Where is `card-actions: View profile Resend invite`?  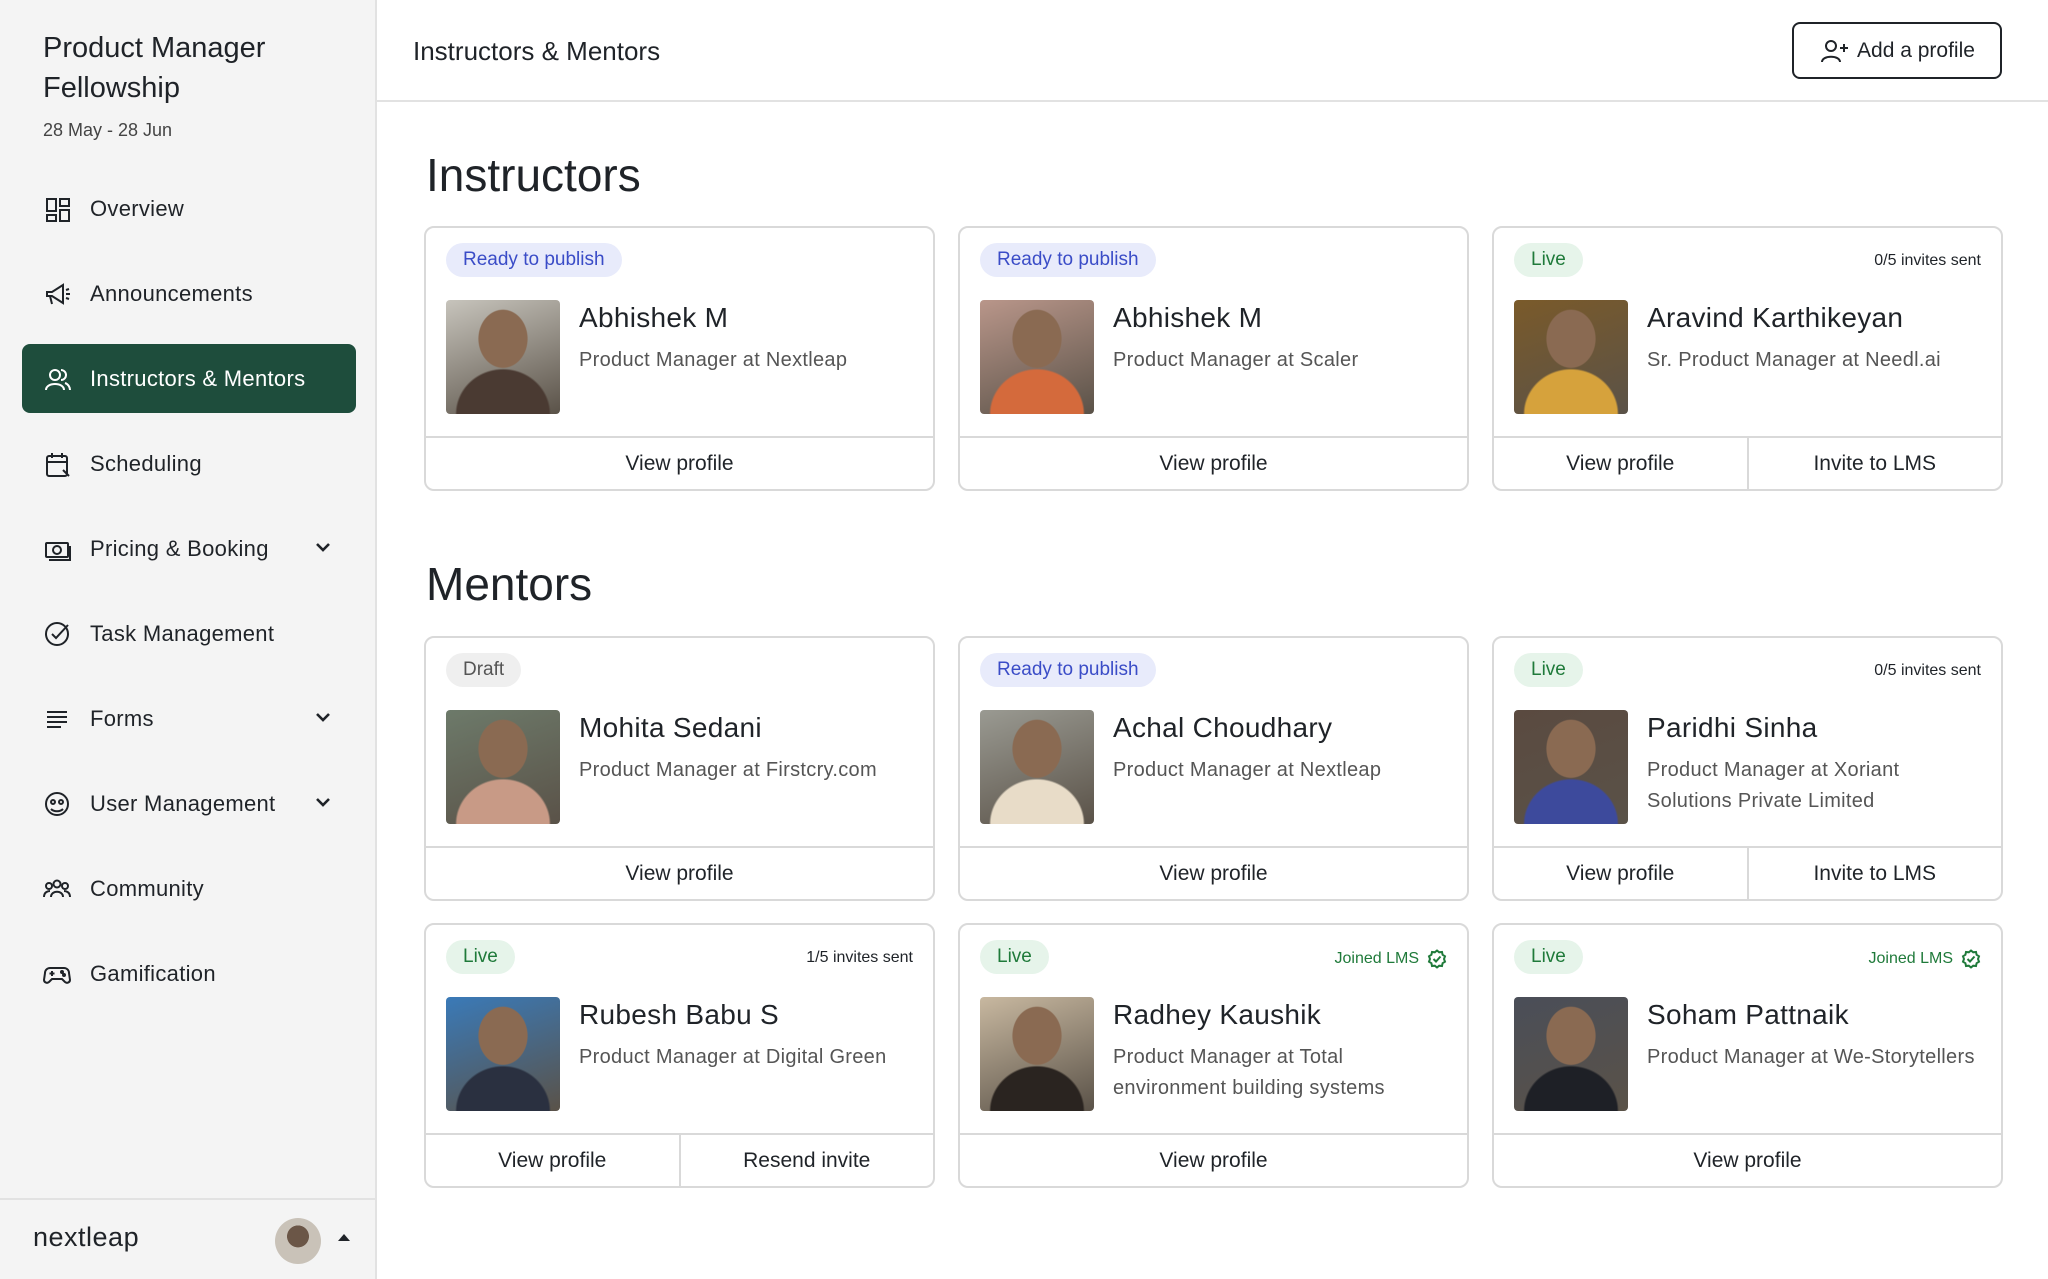 card-actions: View profile Resend invite is located at coordinates (679, 1159).